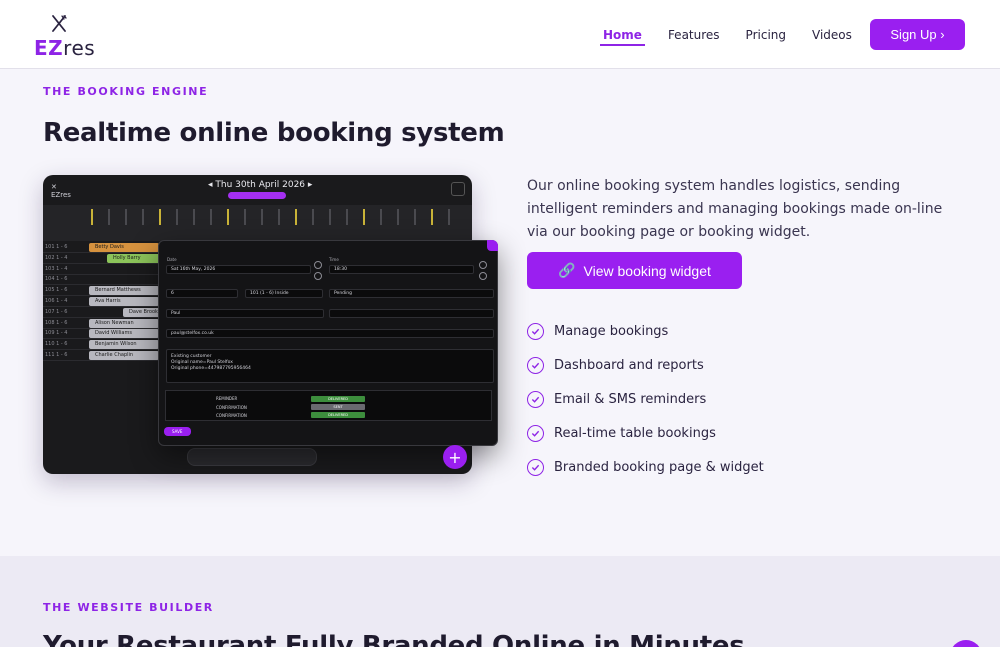 Image resolution: width=1000 pixels, height=647 pixels. I want to click on nav-link-videos: Videos, so click(832, 34).